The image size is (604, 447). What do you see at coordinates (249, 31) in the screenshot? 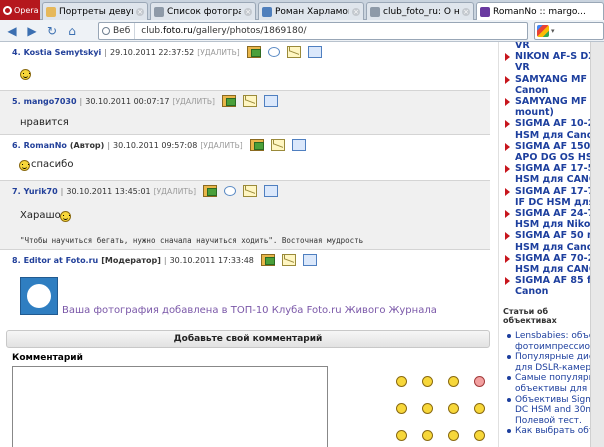
I see `url-path: /gallery/photos/1869180/` at bounding box center [249, 31].